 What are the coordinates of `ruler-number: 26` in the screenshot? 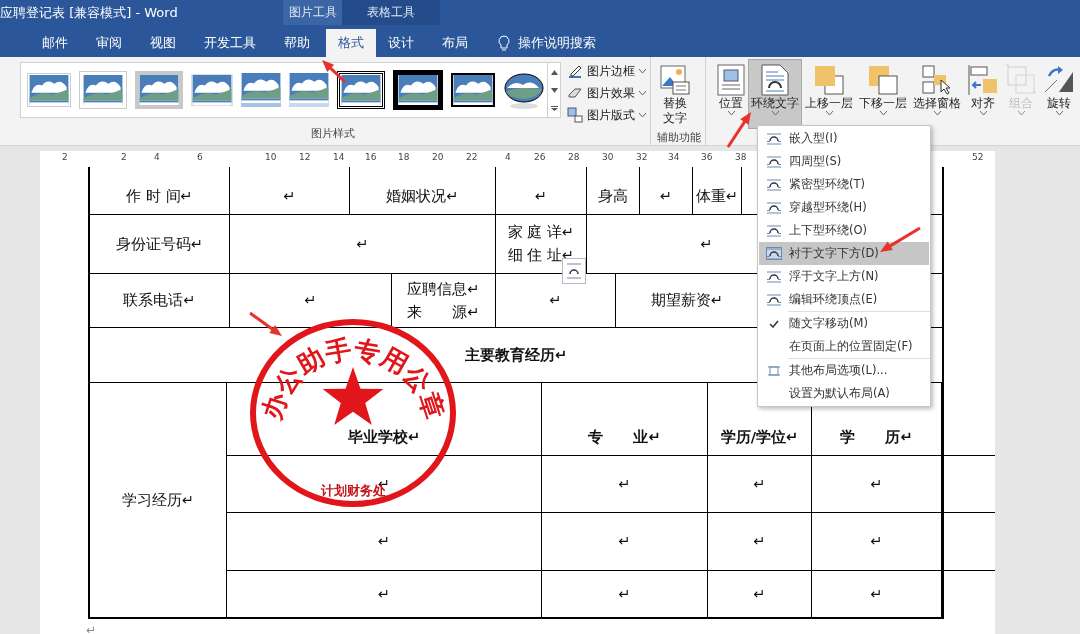 It's located at (540, 157).